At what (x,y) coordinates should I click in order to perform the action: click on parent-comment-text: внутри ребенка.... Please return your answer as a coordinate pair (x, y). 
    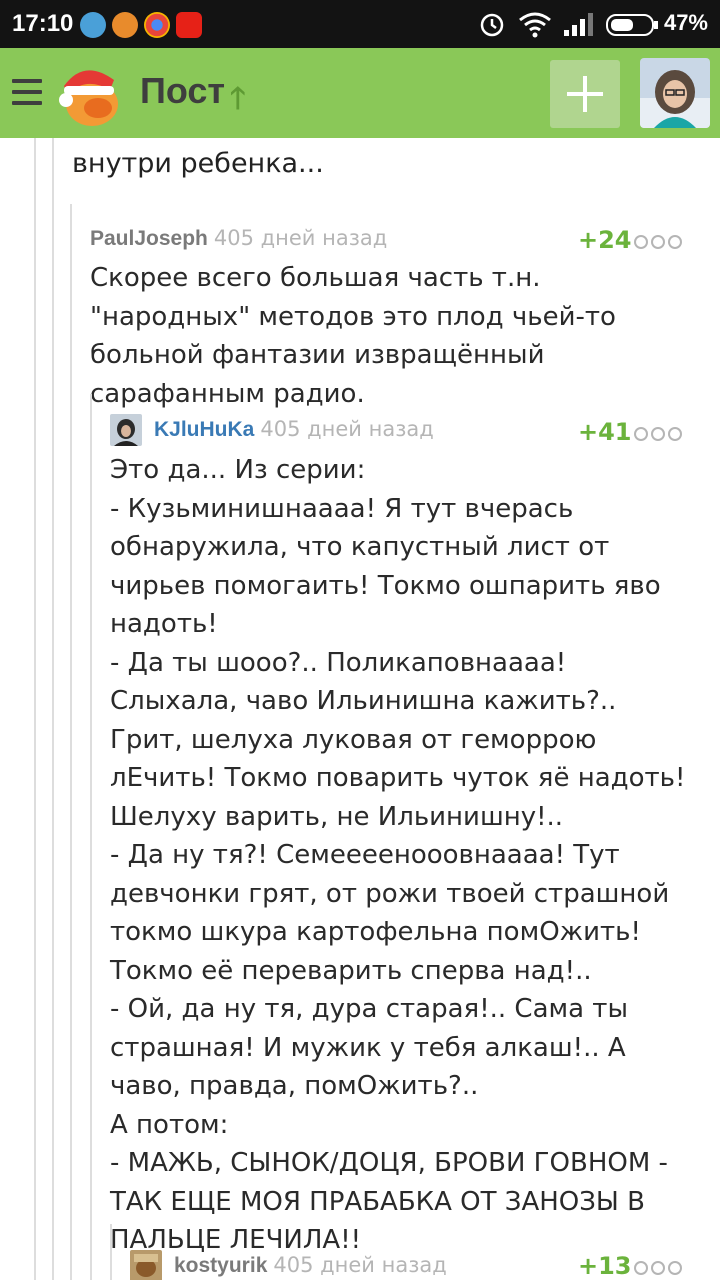
    Looking at the image, I should click on (198, 163).